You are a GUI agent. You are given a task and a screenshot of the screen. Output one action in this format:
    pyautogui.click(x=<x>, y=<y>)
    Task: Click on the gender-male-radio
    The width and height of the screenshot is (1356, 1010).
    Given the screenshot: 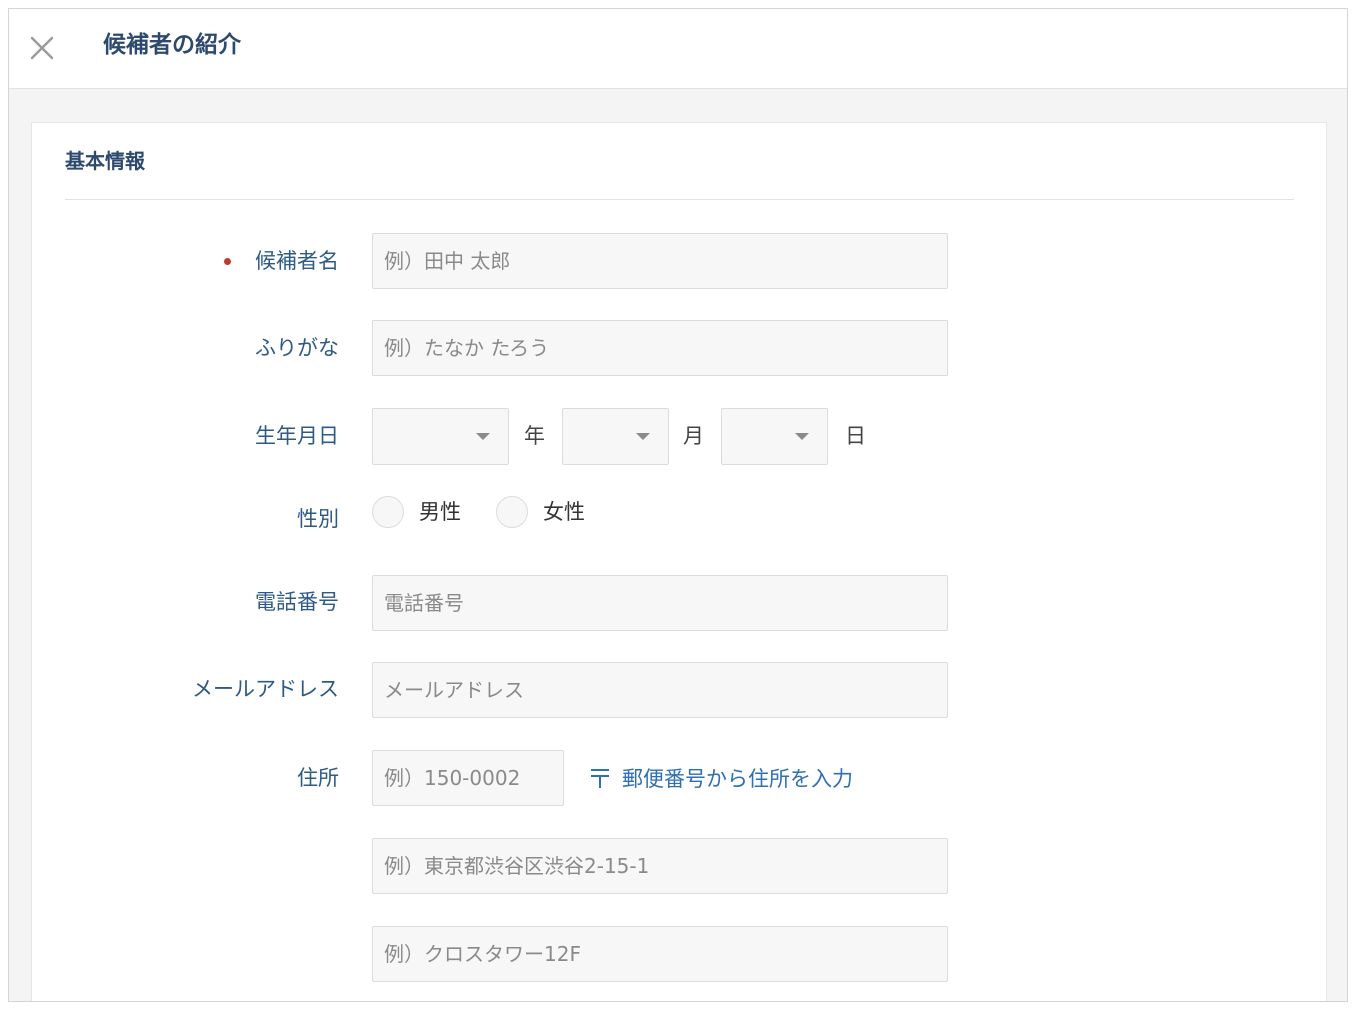 What is the action you would take?
    pyautogui.click(x=388, y=512)
    